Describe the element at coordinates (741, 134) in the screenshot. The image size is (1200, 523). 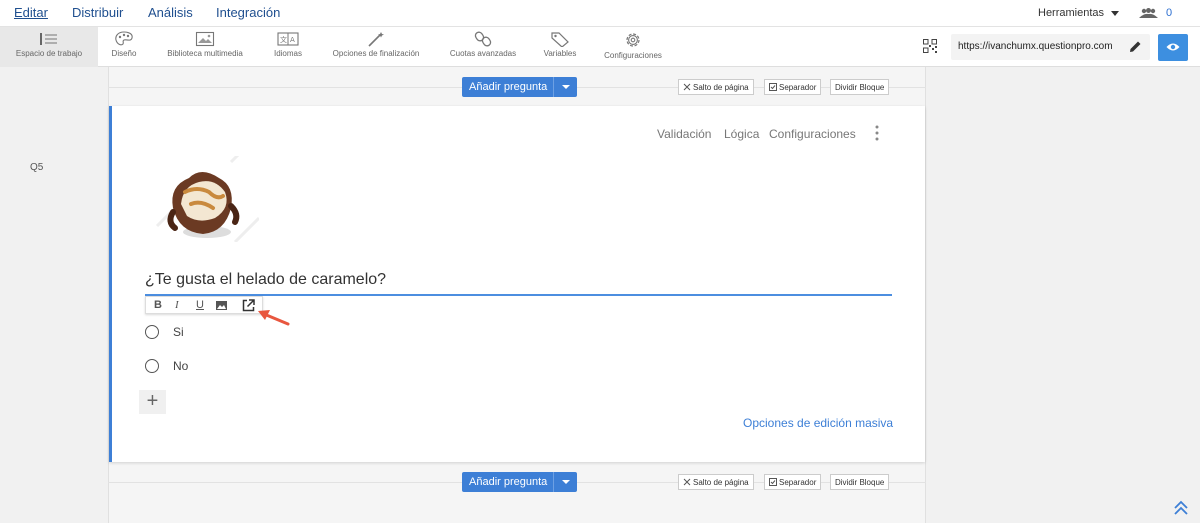
I see `logic-link: Lógica` at that location.